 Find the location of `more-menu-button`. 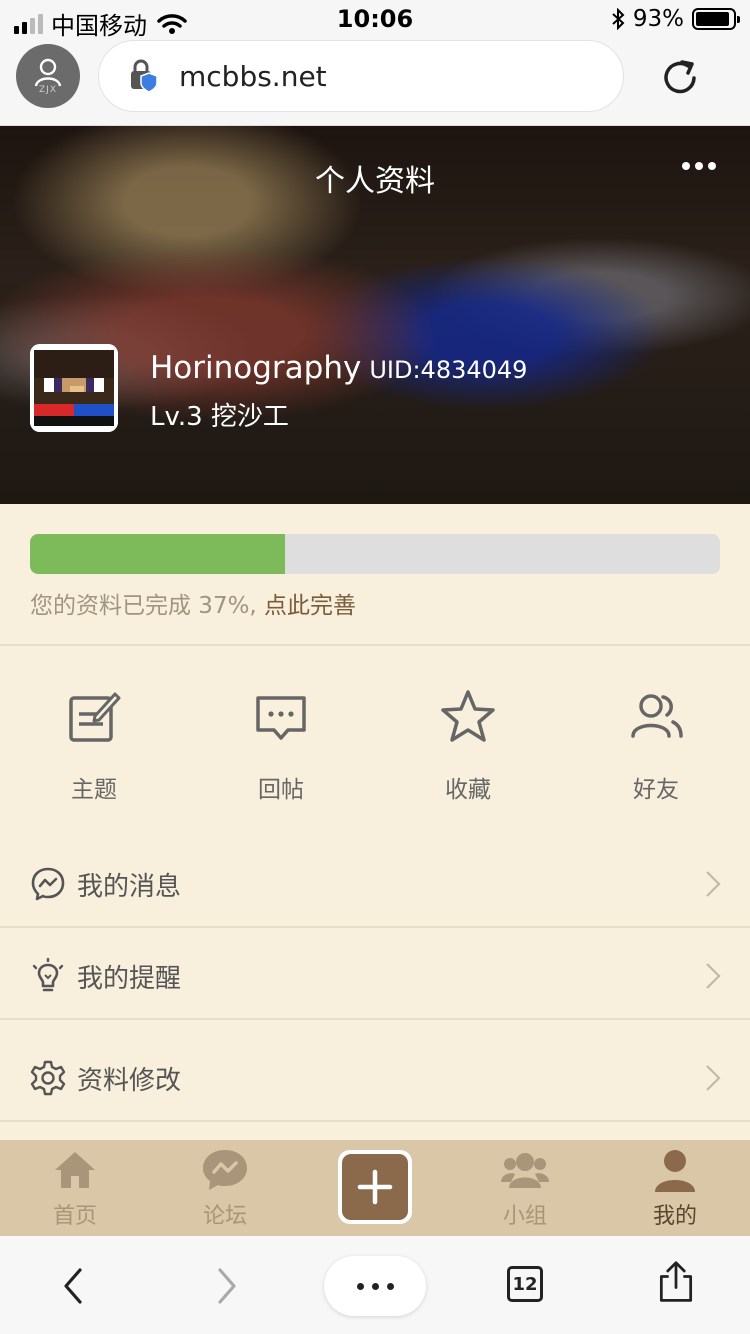

more-menu-button is located at coordinates (375, 1286).